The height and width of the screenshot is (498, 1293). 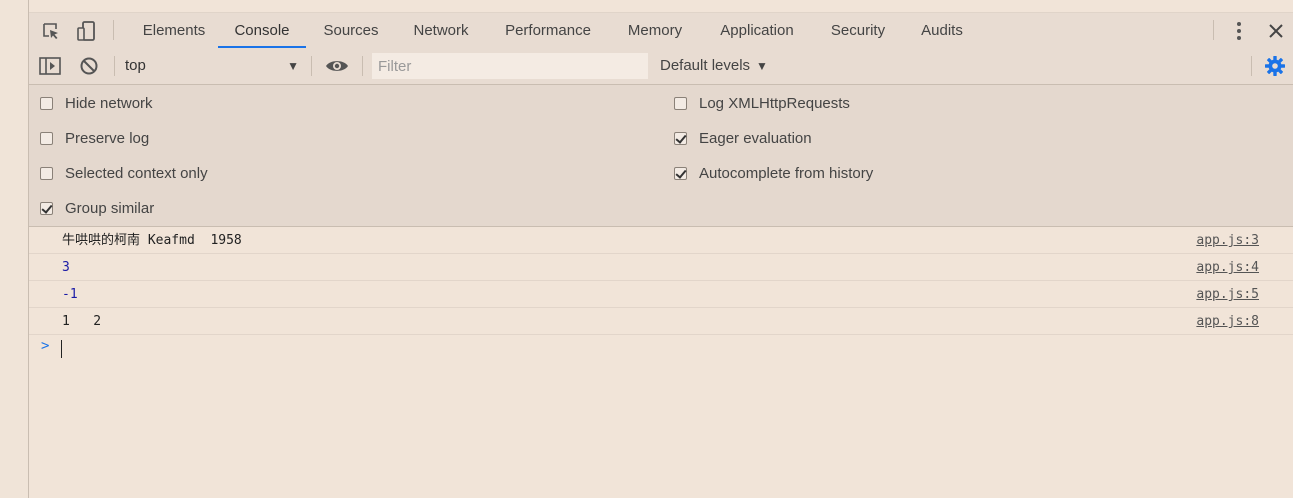 I want to click on option-label: Group similar, so click(x=110, y=208).